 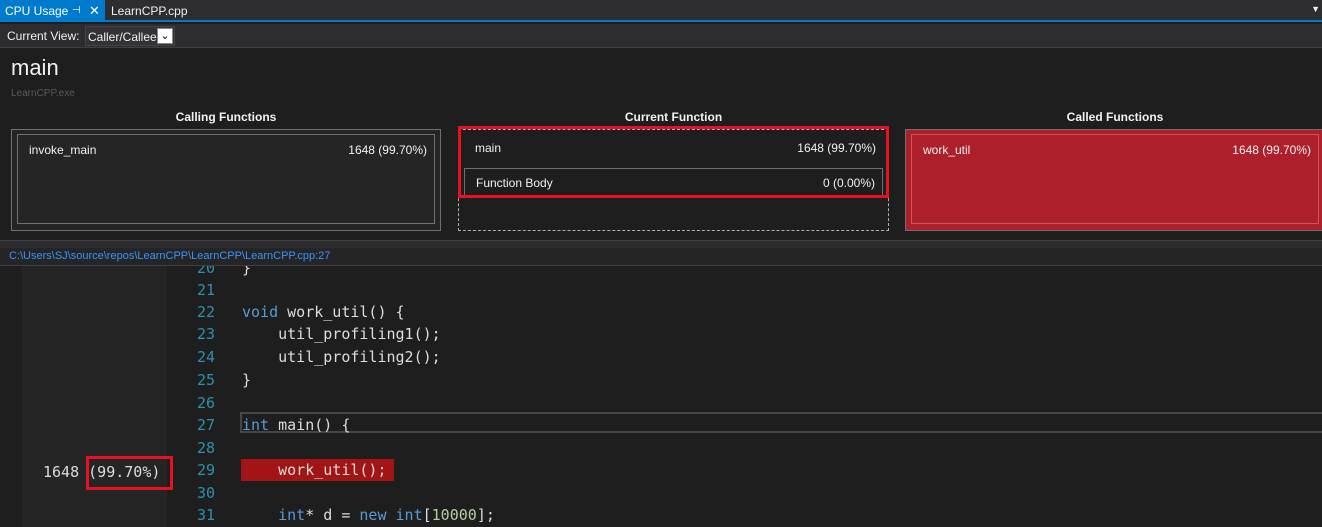 I want to click on line-number: 30, so click(x=205, y=493).